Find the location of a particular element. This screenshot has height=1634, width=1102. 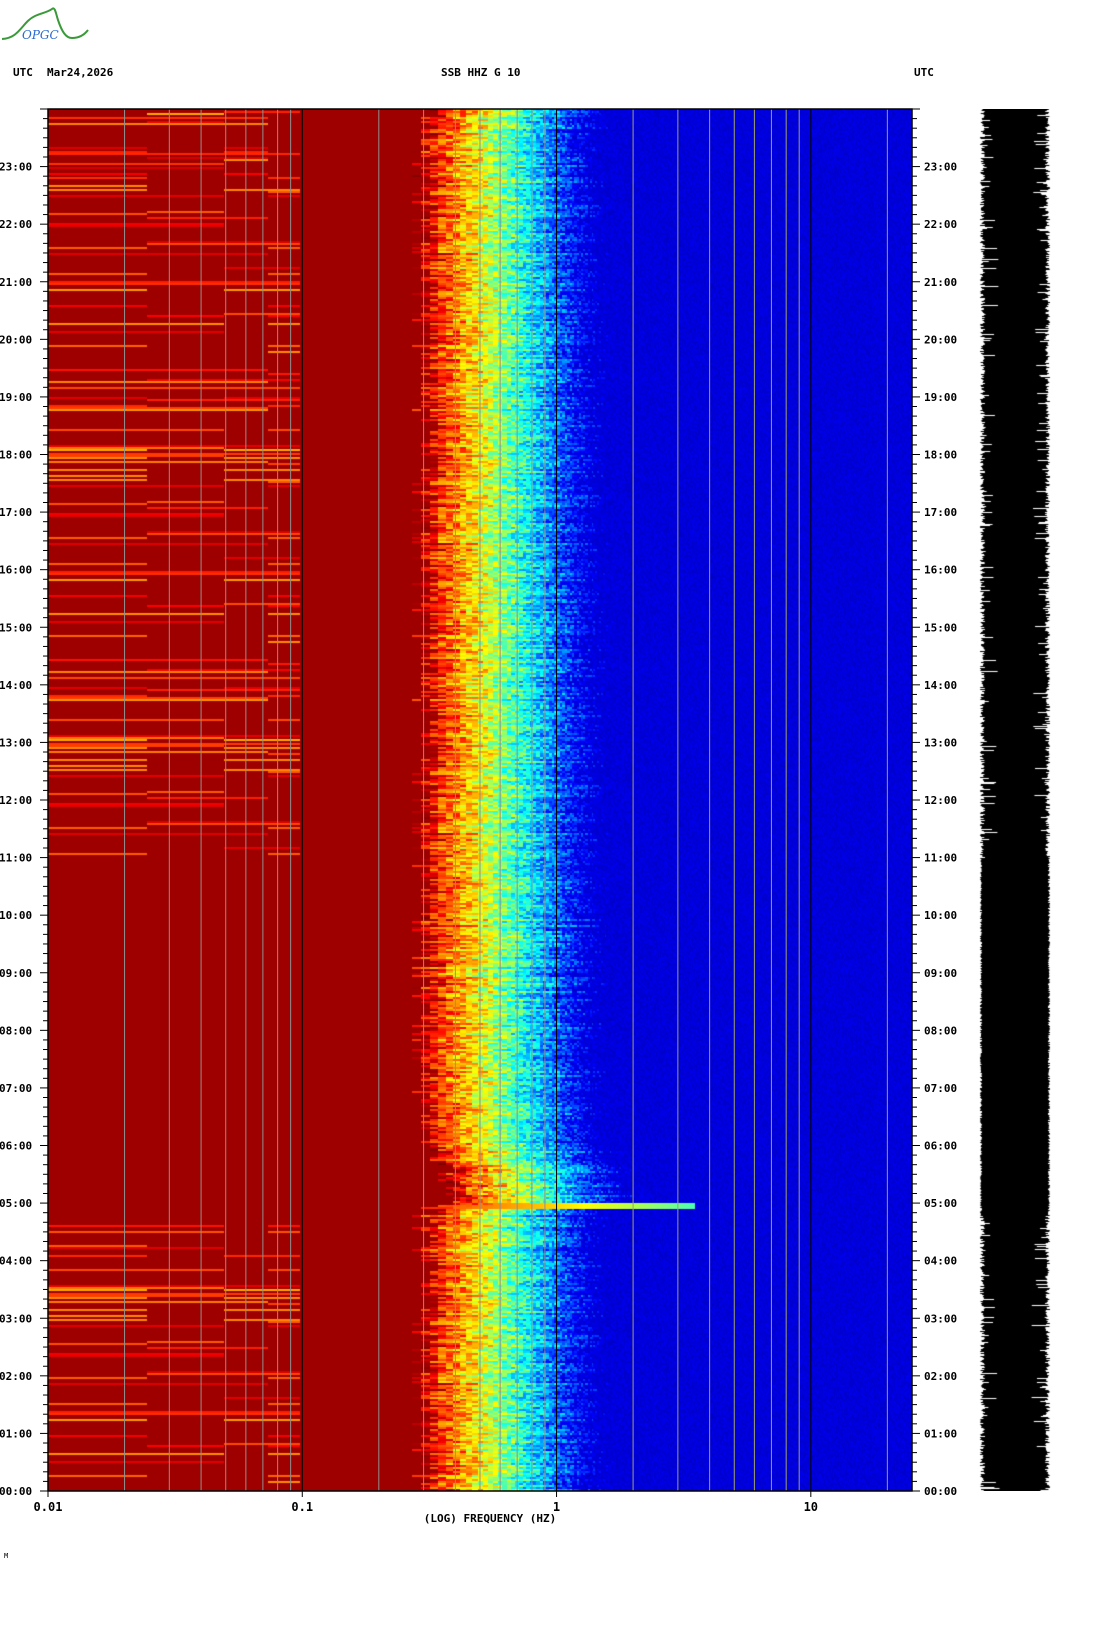

footer-mark: M is located at coordinates (6, 1556).